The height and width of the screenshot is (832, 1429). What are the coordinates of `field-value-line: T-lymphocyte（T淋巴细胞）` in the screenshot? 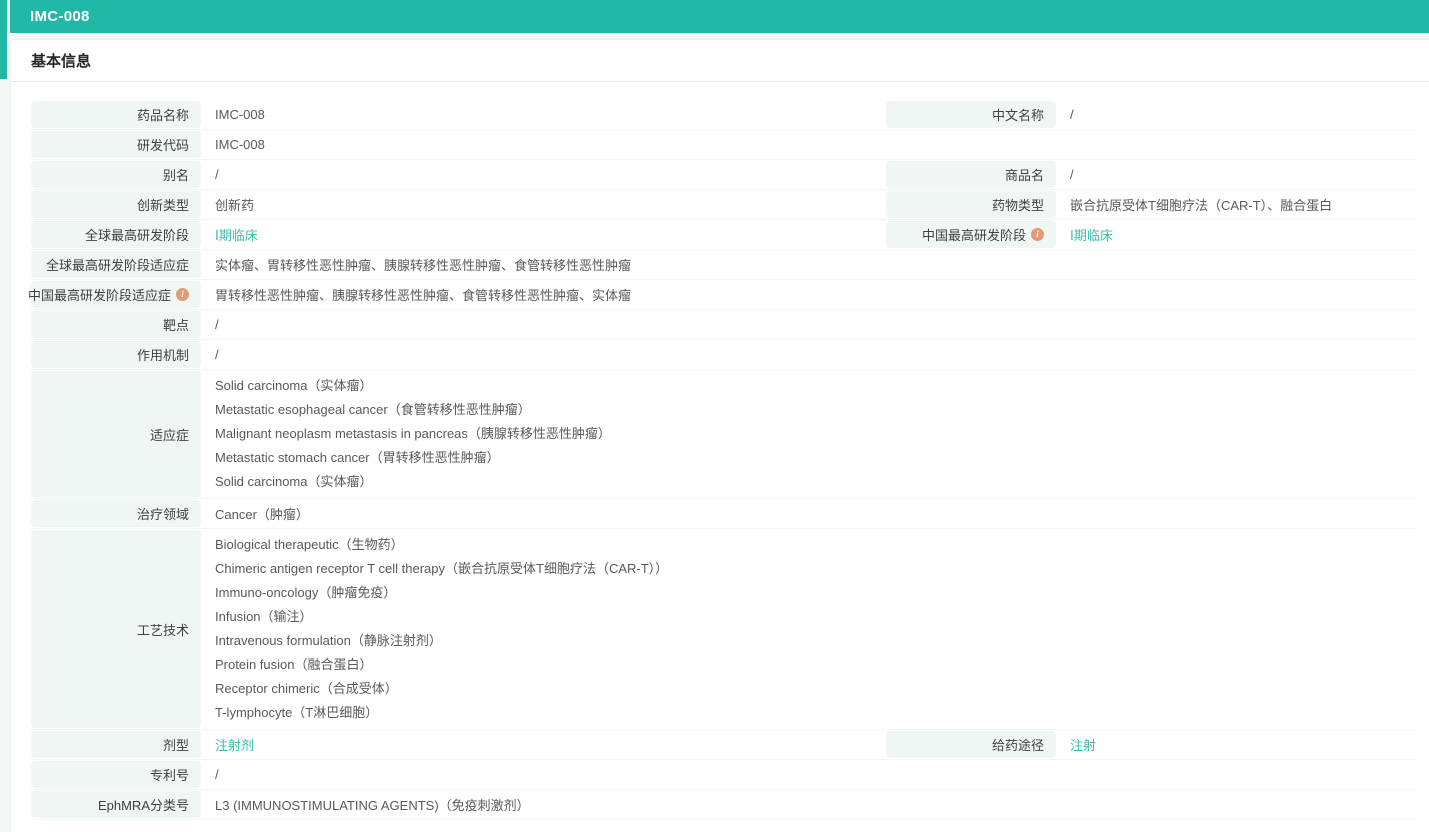 It's located at (297, 712).